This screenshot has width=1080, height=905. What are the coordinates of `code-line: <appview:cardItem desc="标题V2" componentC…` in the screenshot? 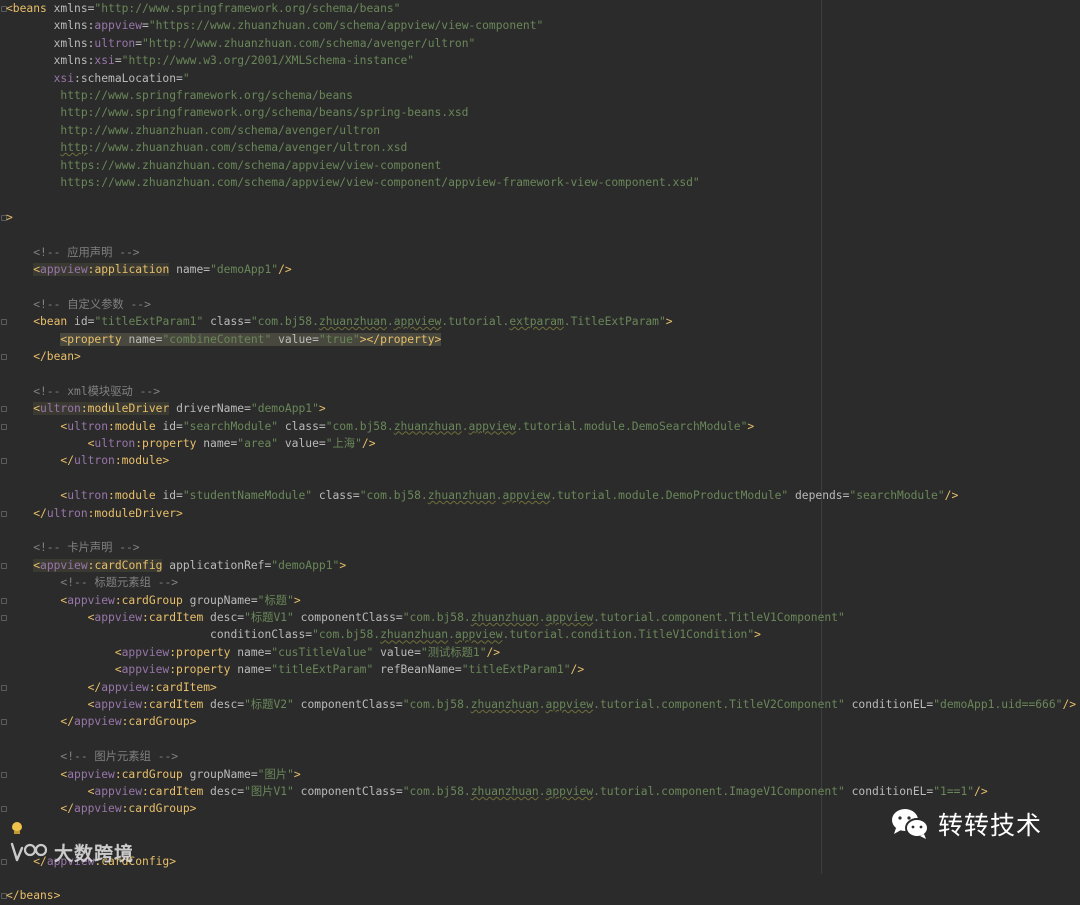 It's located at (541, 704).